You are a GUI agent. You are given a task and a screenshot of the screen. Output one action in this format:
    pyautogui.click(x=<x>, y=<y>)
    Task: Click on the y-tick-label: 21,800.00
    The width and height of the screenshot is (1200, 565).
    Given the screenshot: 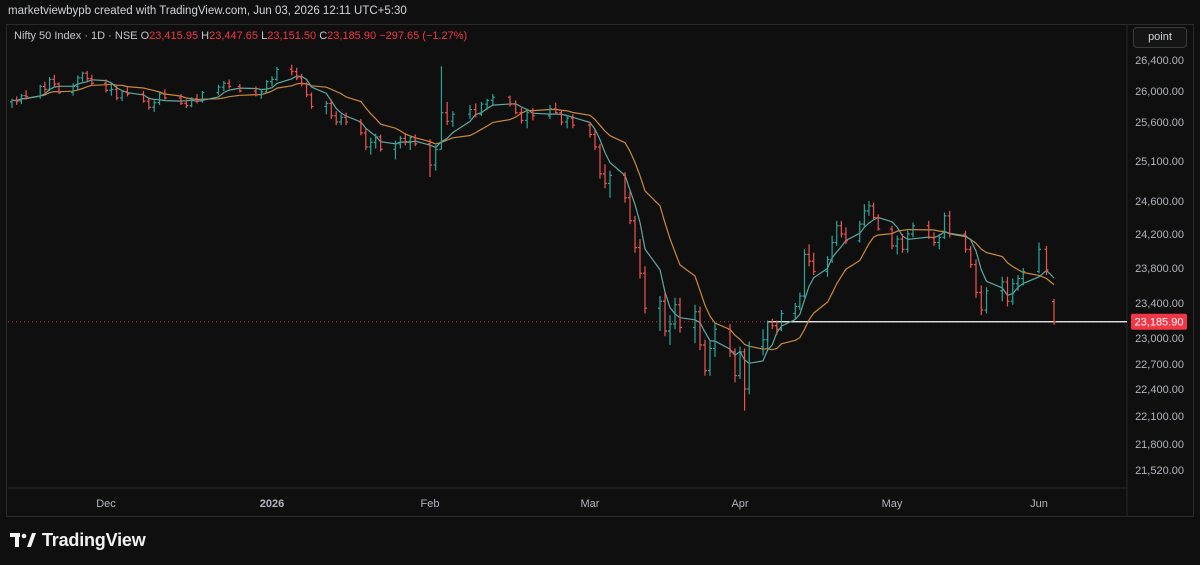 What is the action you would take?
    pyautogui.click(x=1159, y=445)
    